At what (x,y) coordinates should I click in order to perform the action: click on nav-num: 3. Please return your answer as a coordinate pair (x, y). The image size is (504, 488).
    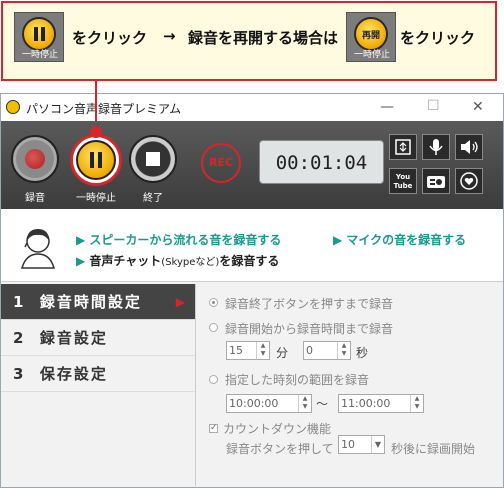
    Looking at the image, I should click on (19, 374).